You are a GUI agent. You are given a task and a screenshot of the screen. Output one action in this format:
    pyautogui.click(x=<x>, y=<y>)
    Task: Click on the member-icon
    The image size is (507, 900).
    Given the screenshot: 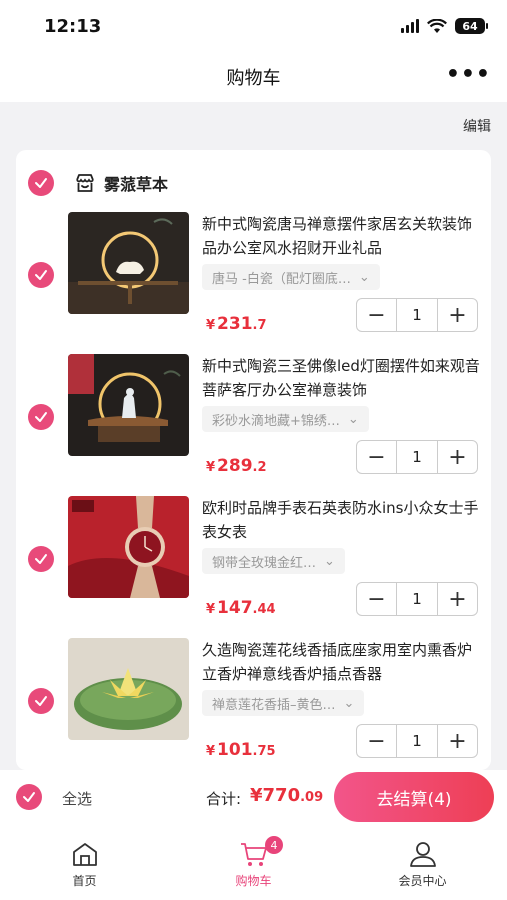 What is the action you would take?
    pyautogui.click(x=422, y=854)
    